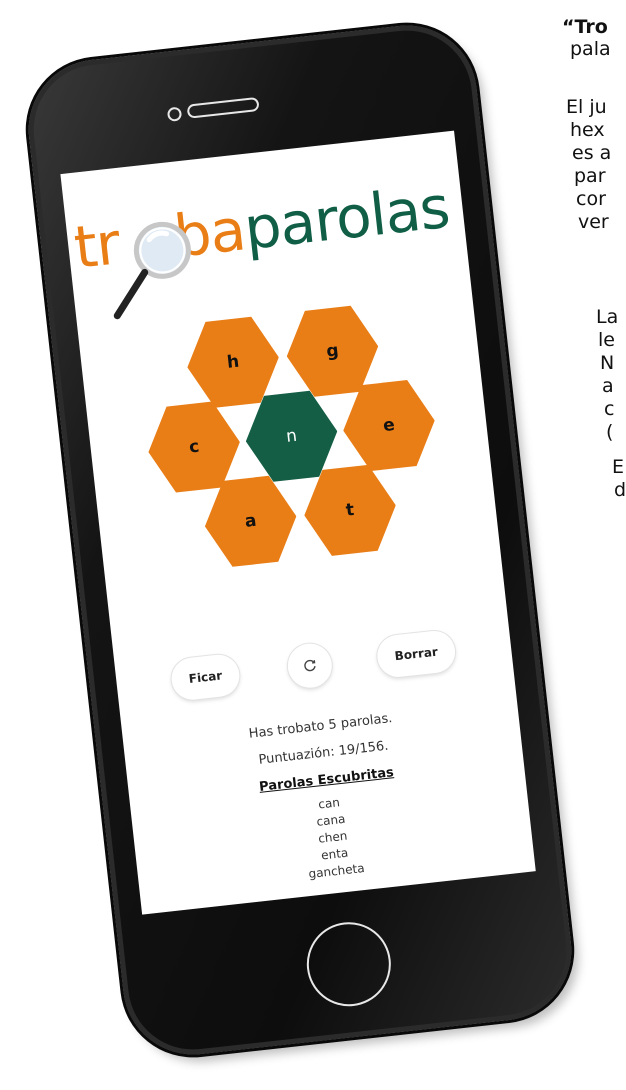  Describe the element at coordinates (618, 467) in the screenshot. I see `article-line: E` at that location.